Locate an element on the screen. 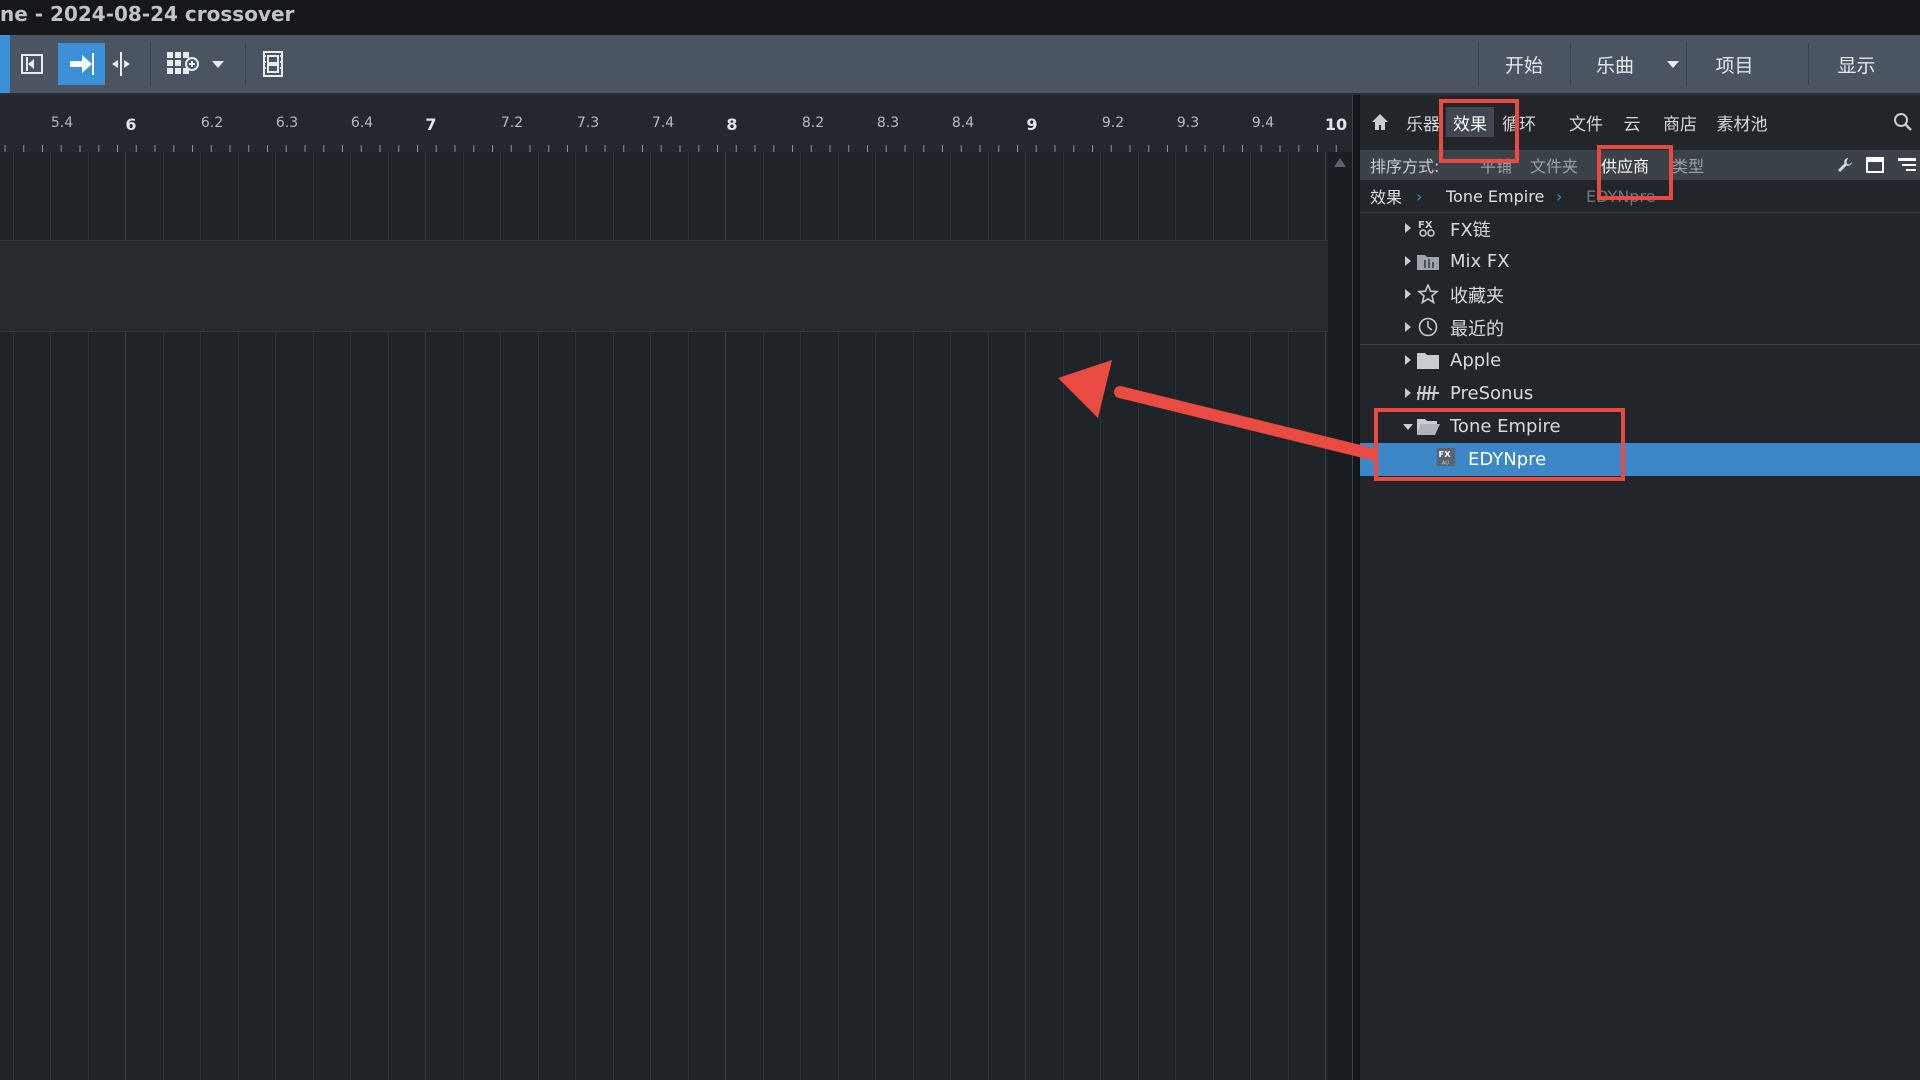 This screenshot has height=1080, width=1920. loop-start-button is located at coordinates (32, 64).